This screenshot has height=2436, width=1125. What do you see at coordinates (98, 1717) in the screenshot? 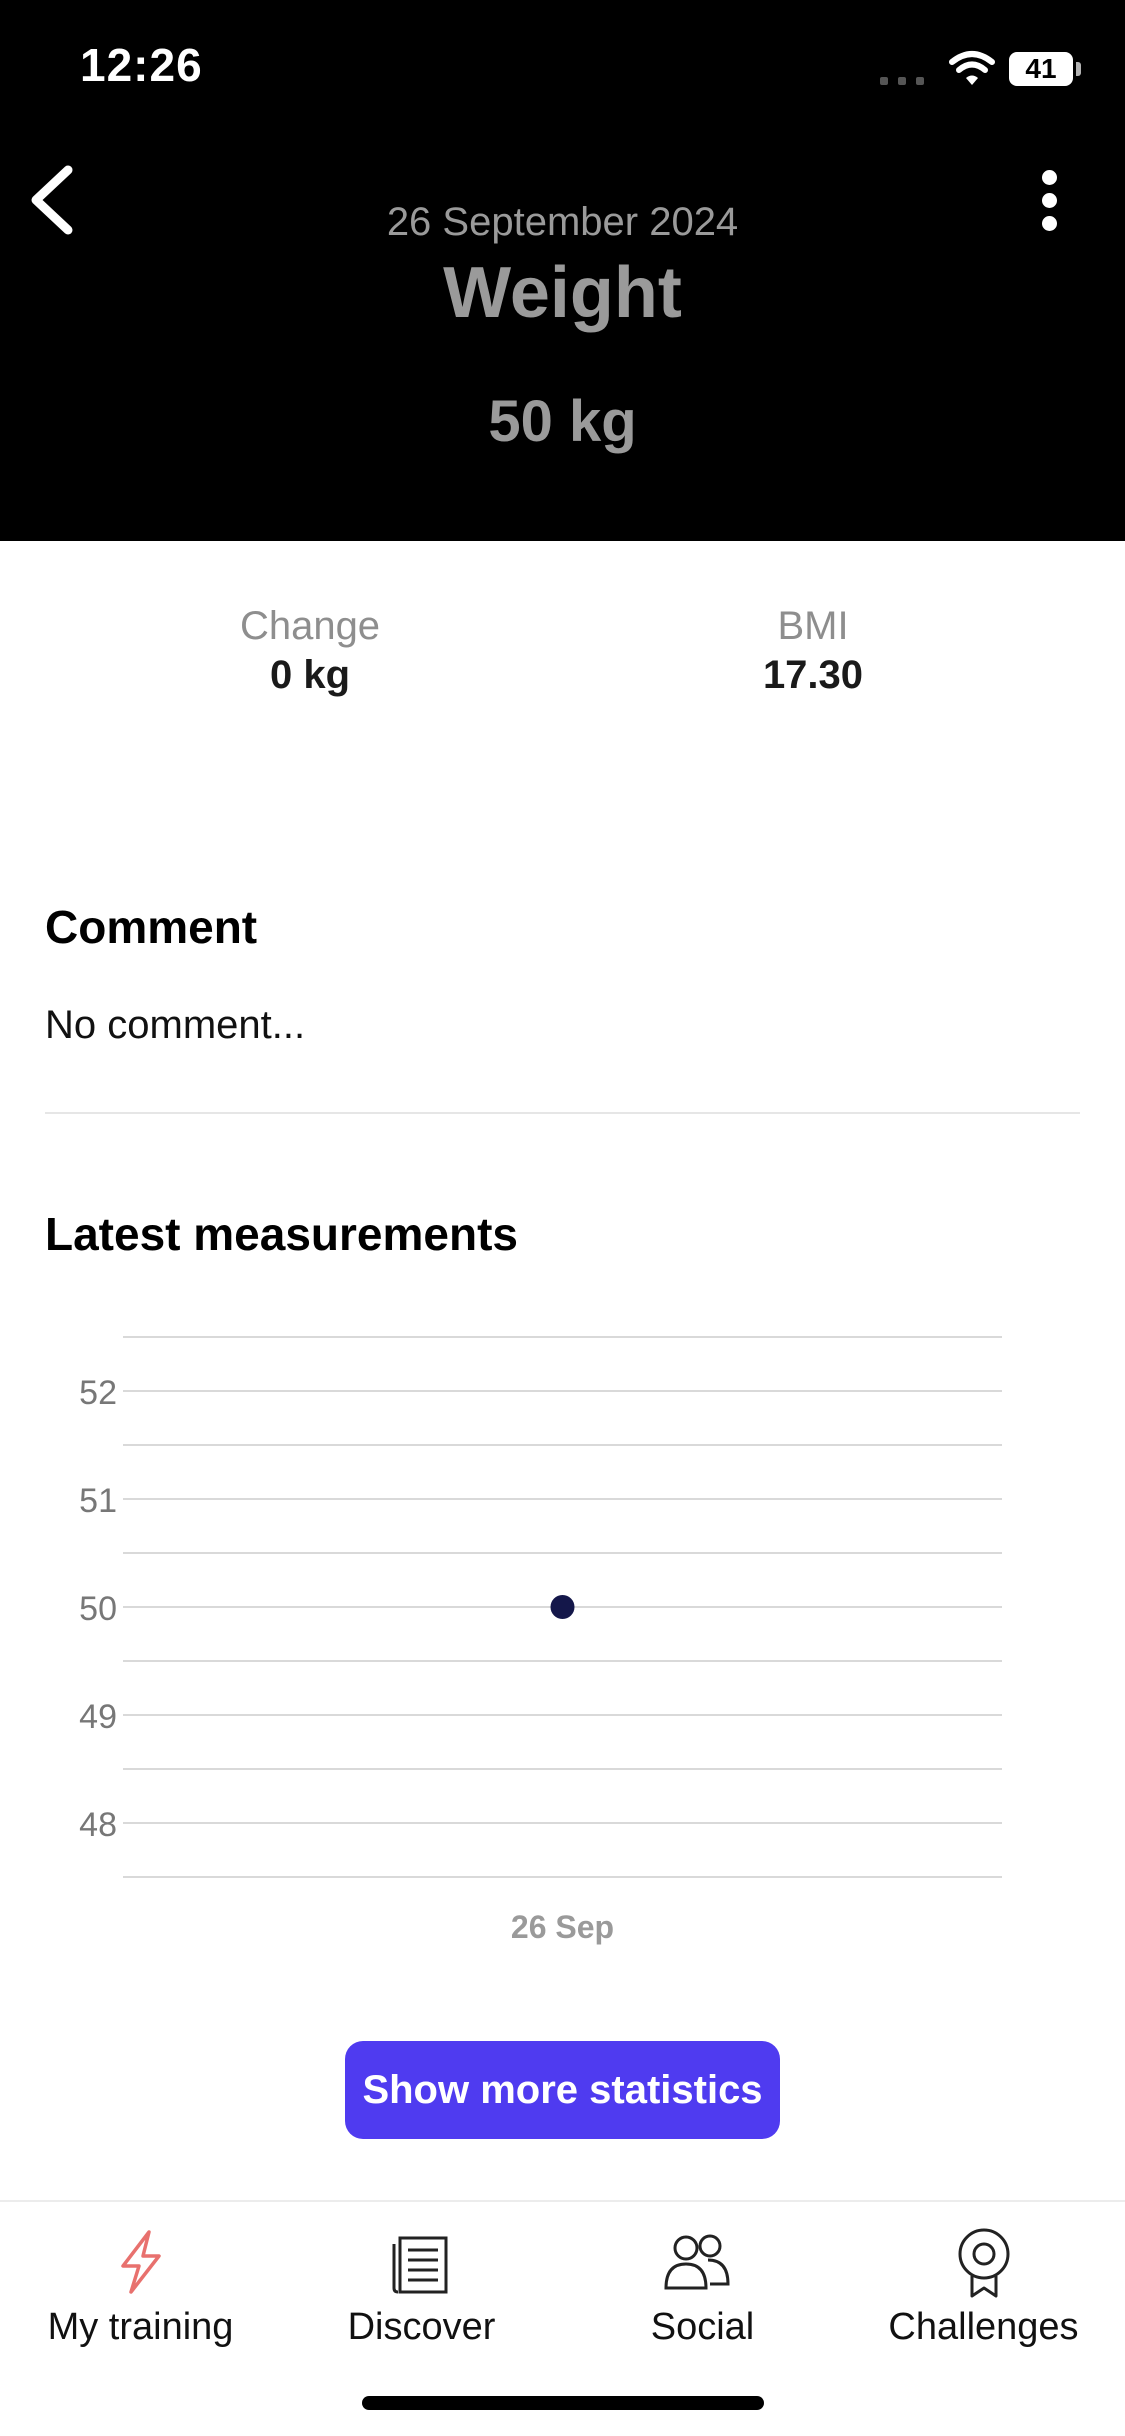
I see `y-tick-label: 49` at bounding box center [98, 1717].